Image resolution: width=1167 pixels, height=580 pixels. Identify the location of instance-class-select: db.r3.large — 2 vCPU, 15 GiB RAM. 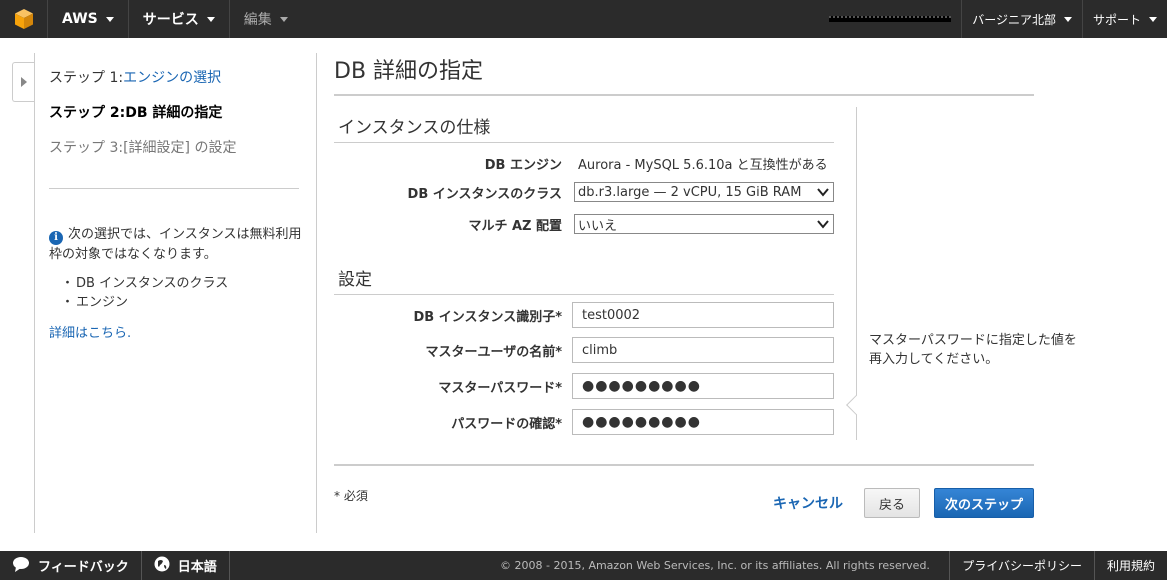
(704, 192).